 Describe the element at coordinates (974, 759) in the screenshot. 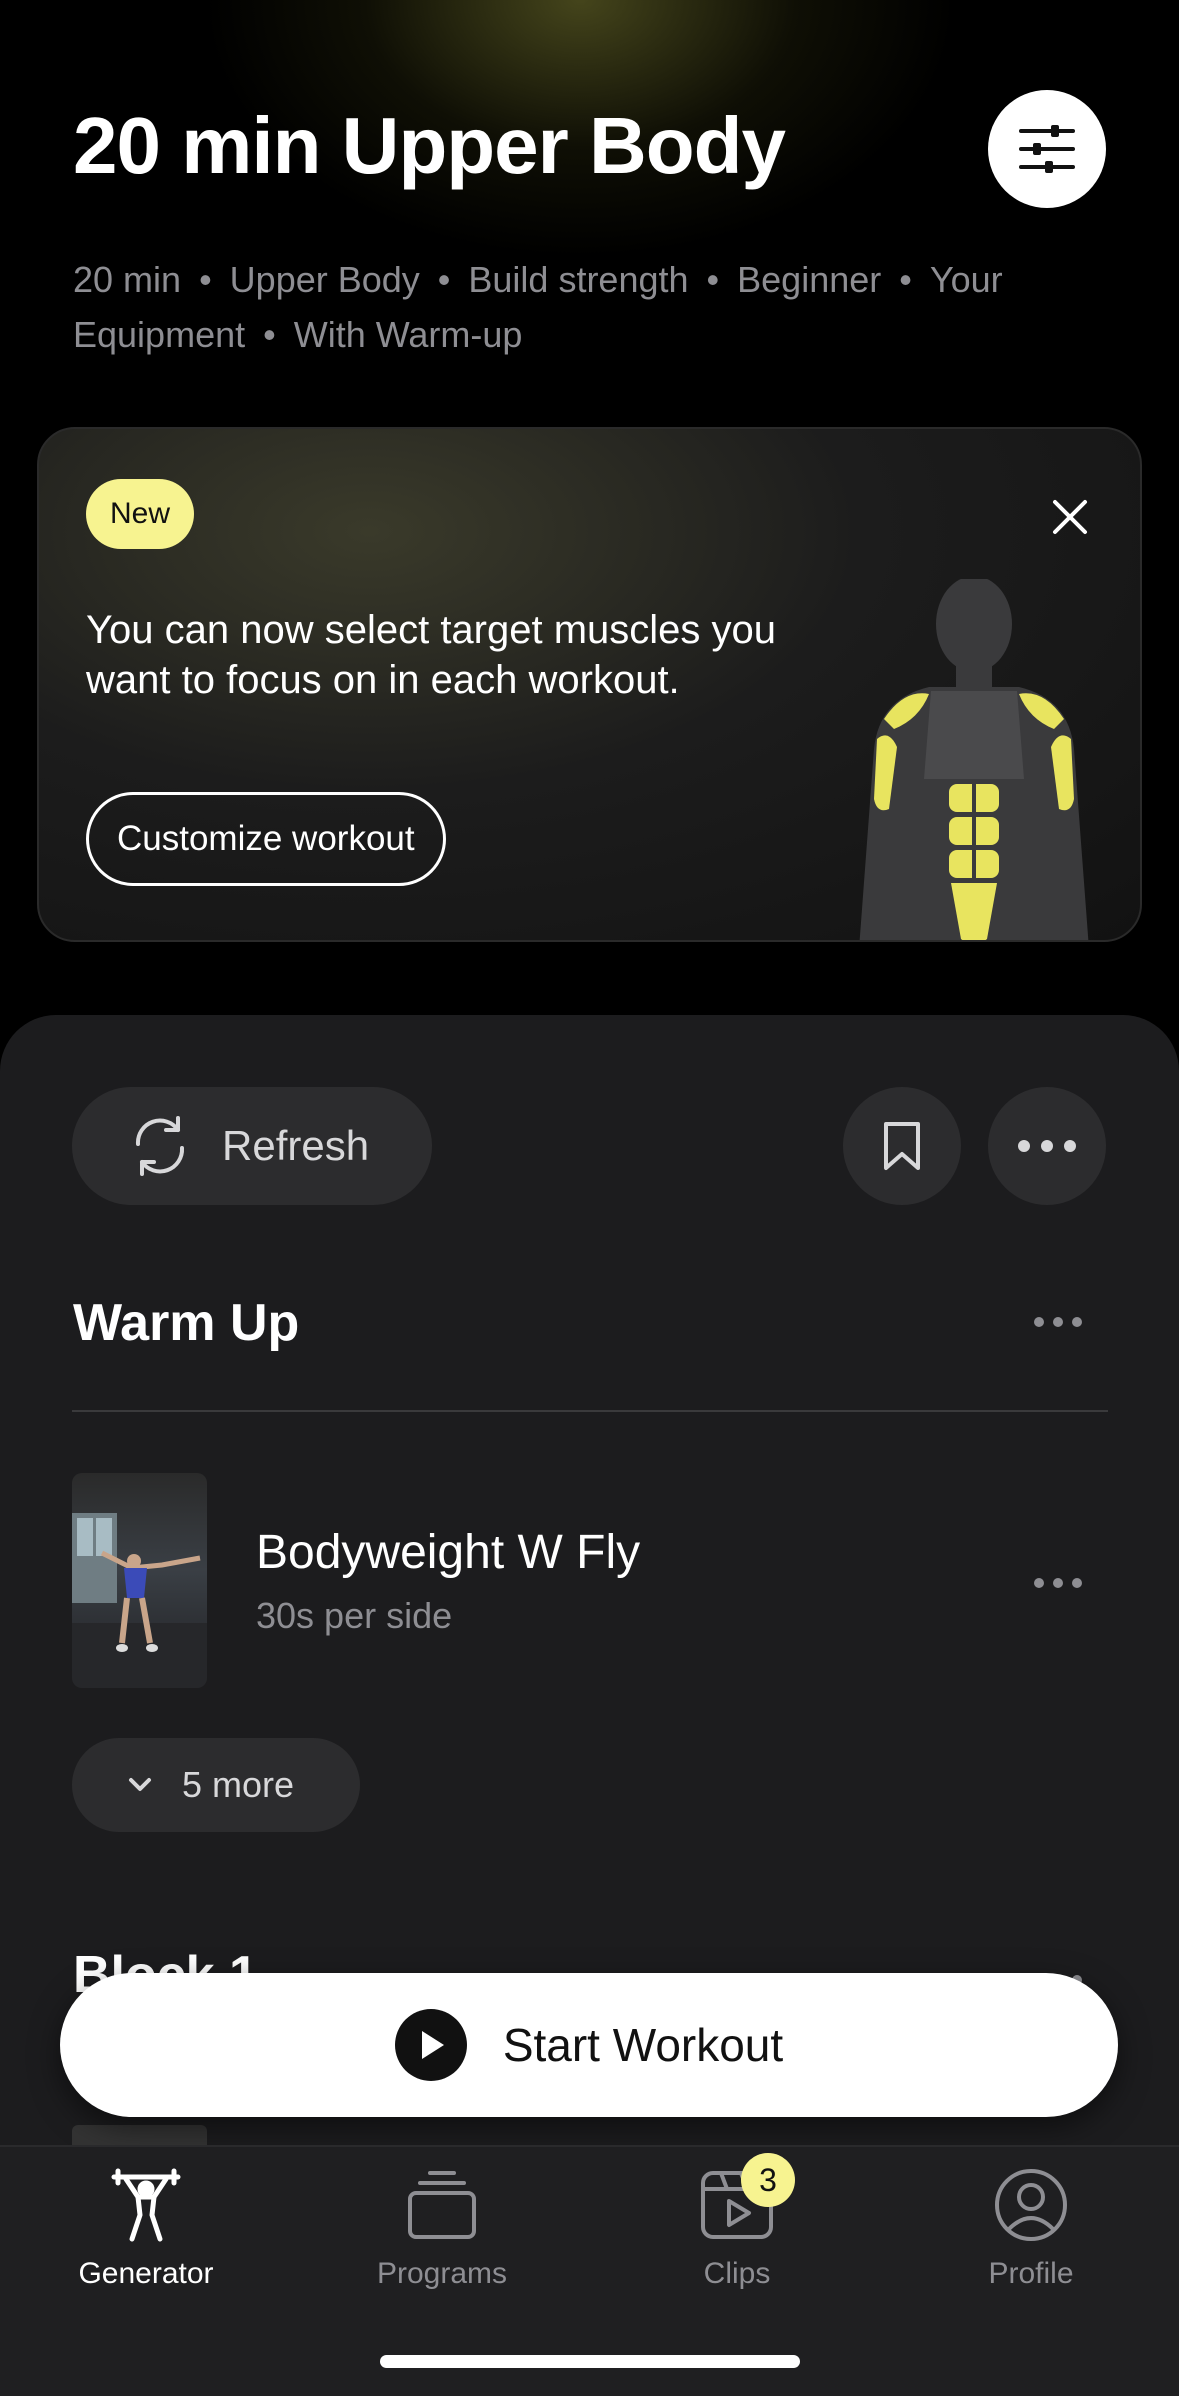

I see `muscle-figure-icon` at that location.